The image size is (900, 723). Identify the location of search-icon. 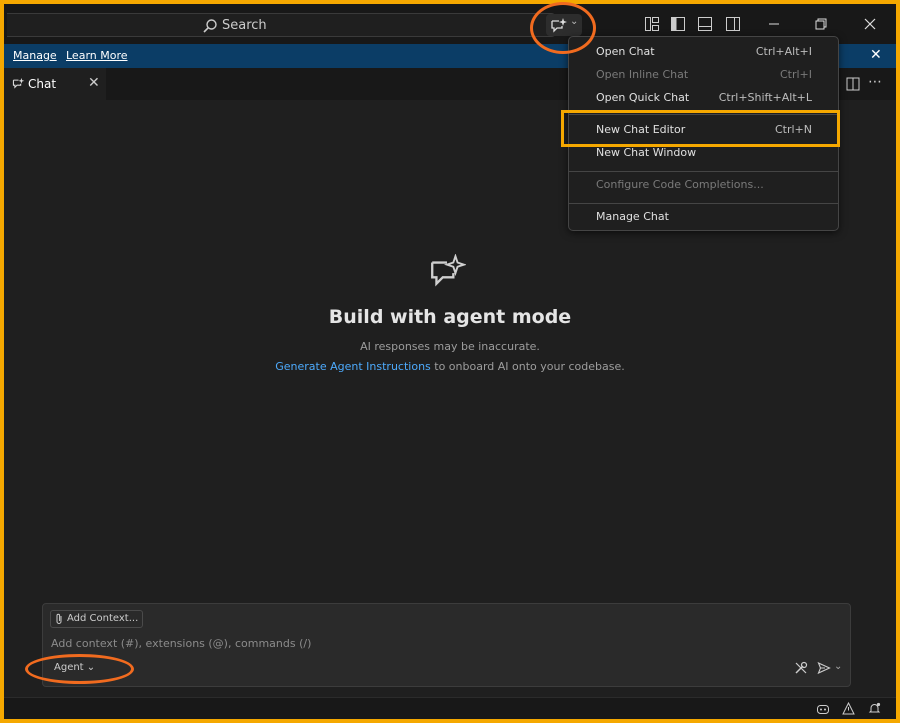
(210, 26).